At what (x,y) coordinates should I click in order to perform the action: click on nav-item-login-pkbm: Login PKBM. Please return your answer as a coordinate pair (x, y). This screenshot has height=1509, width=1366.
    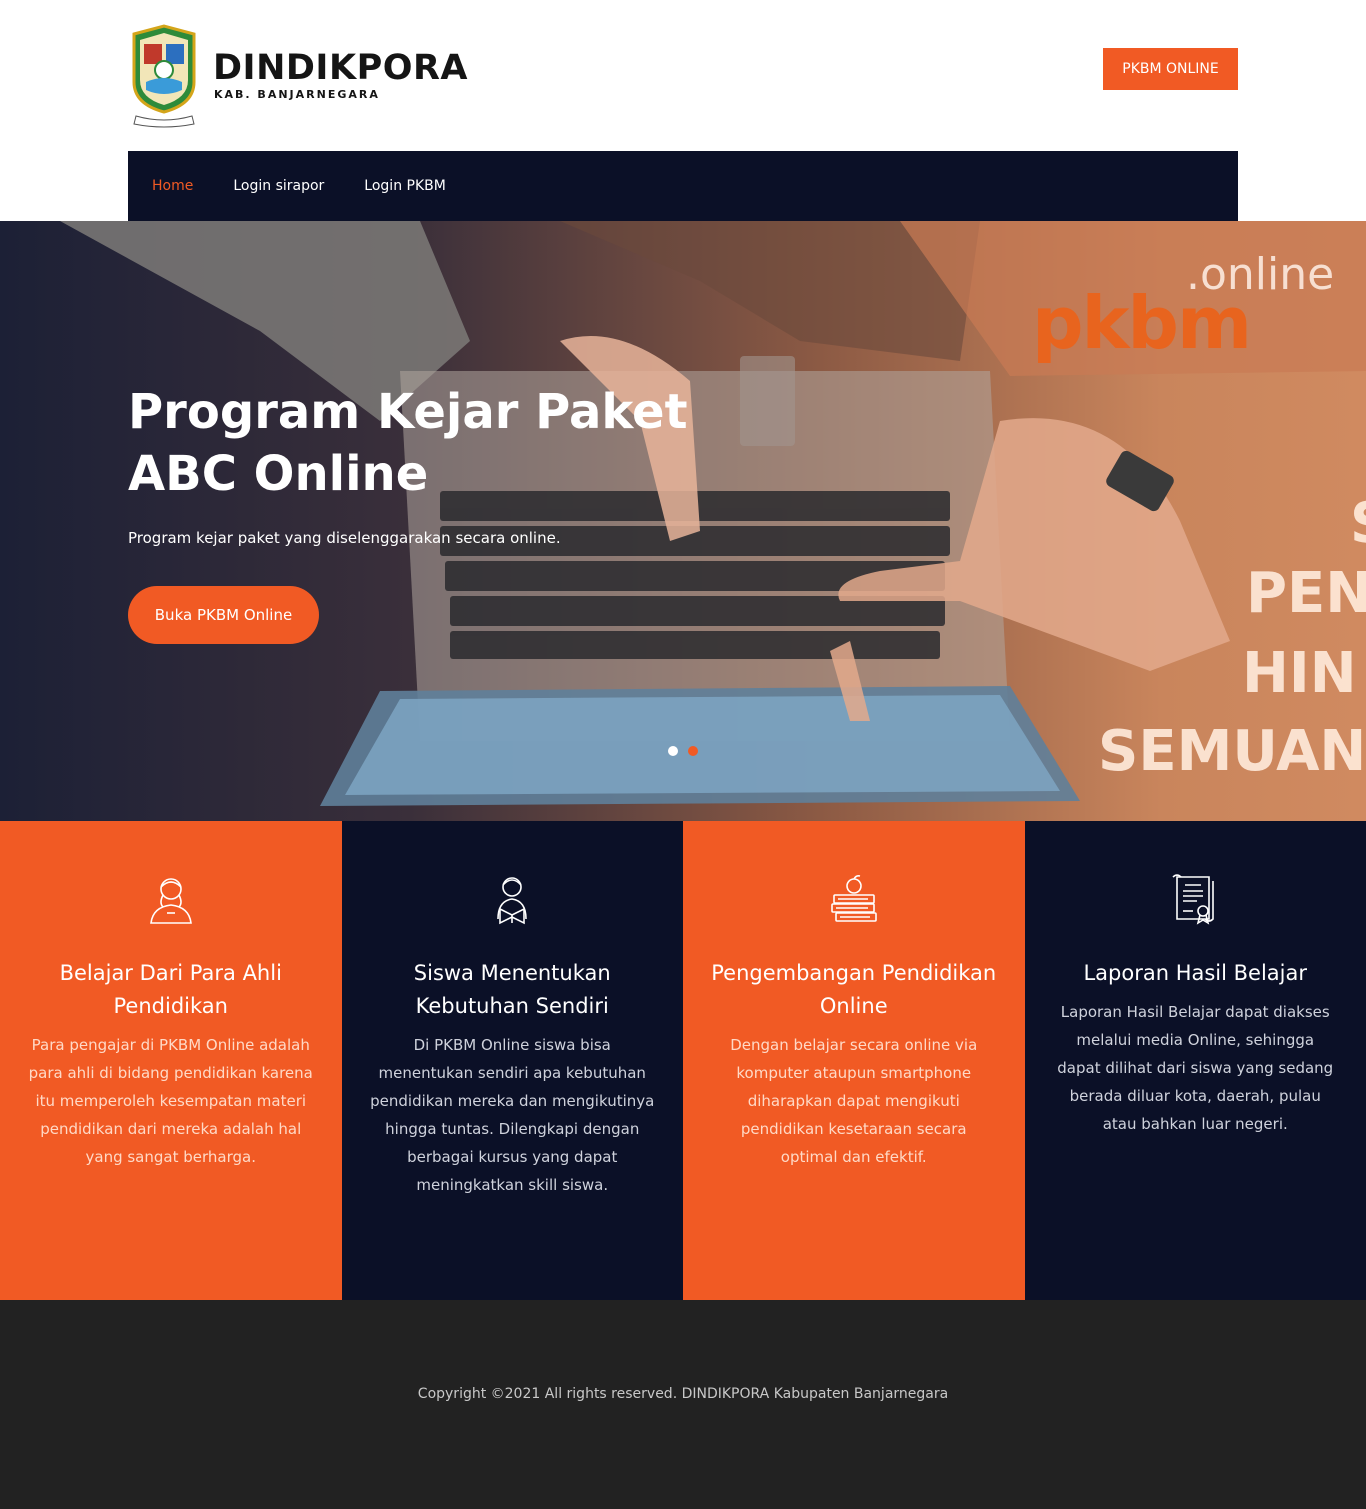
    Looking at the image, I should click on (405, 186).